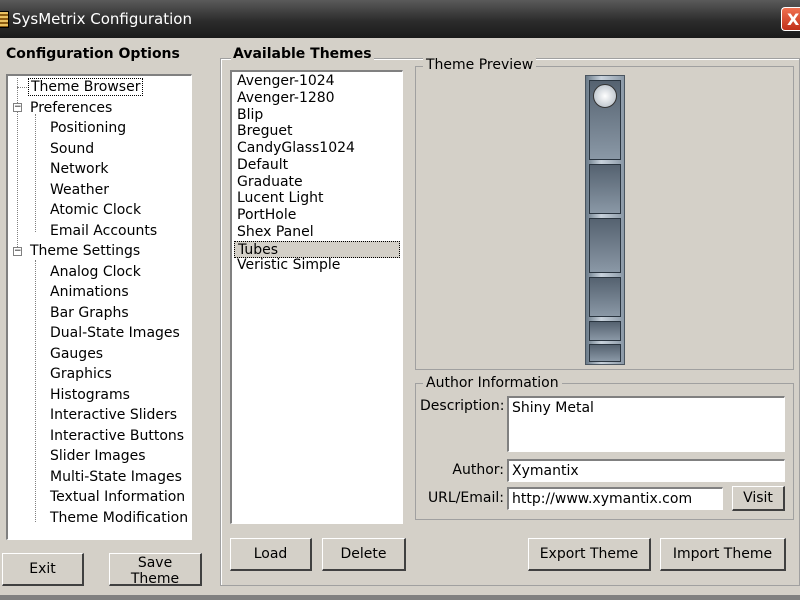 The height and width of the screenshot is (600, 800). Describe the element at coordinates (71, 108) in the screenshot. I see `tree-item-preferences: Preferences` at that location.